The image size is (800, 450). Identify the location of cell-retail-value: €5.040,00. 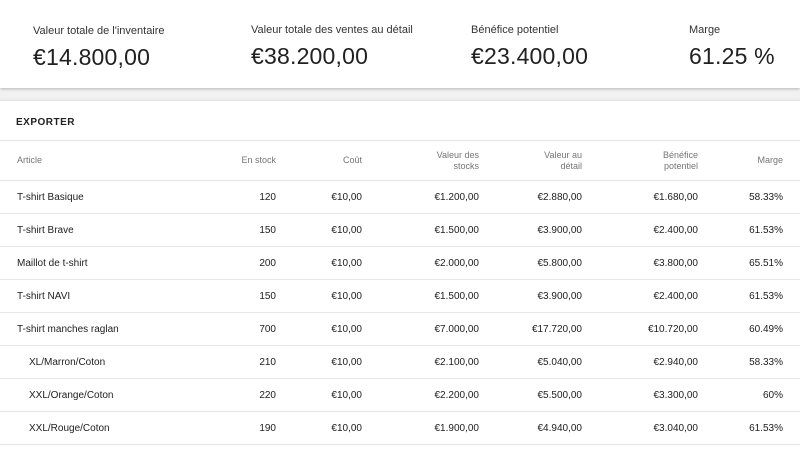
(530, 362).